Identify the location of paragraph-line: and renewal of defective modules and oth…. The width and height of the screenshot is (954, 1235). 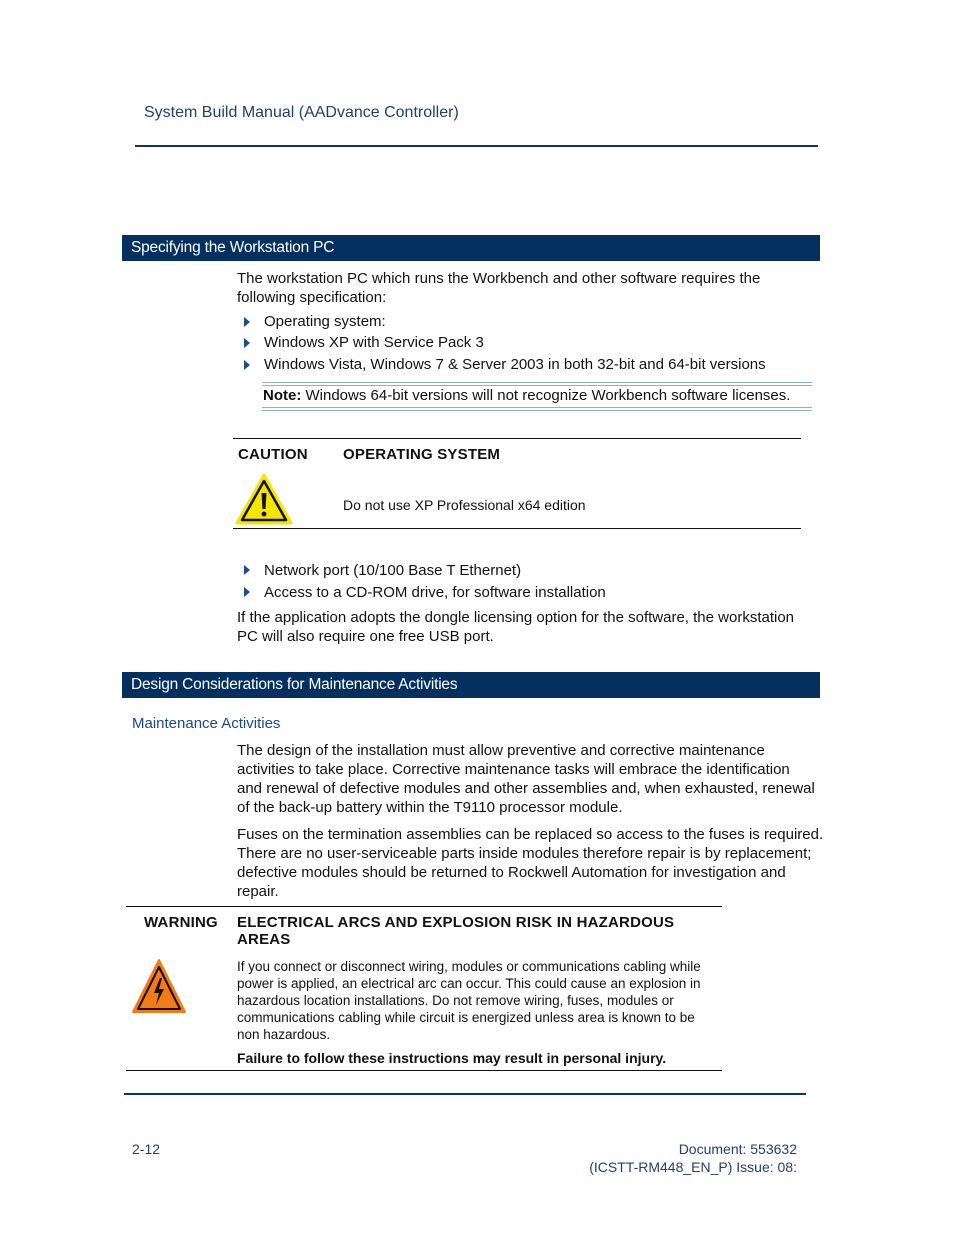
(526, 788).